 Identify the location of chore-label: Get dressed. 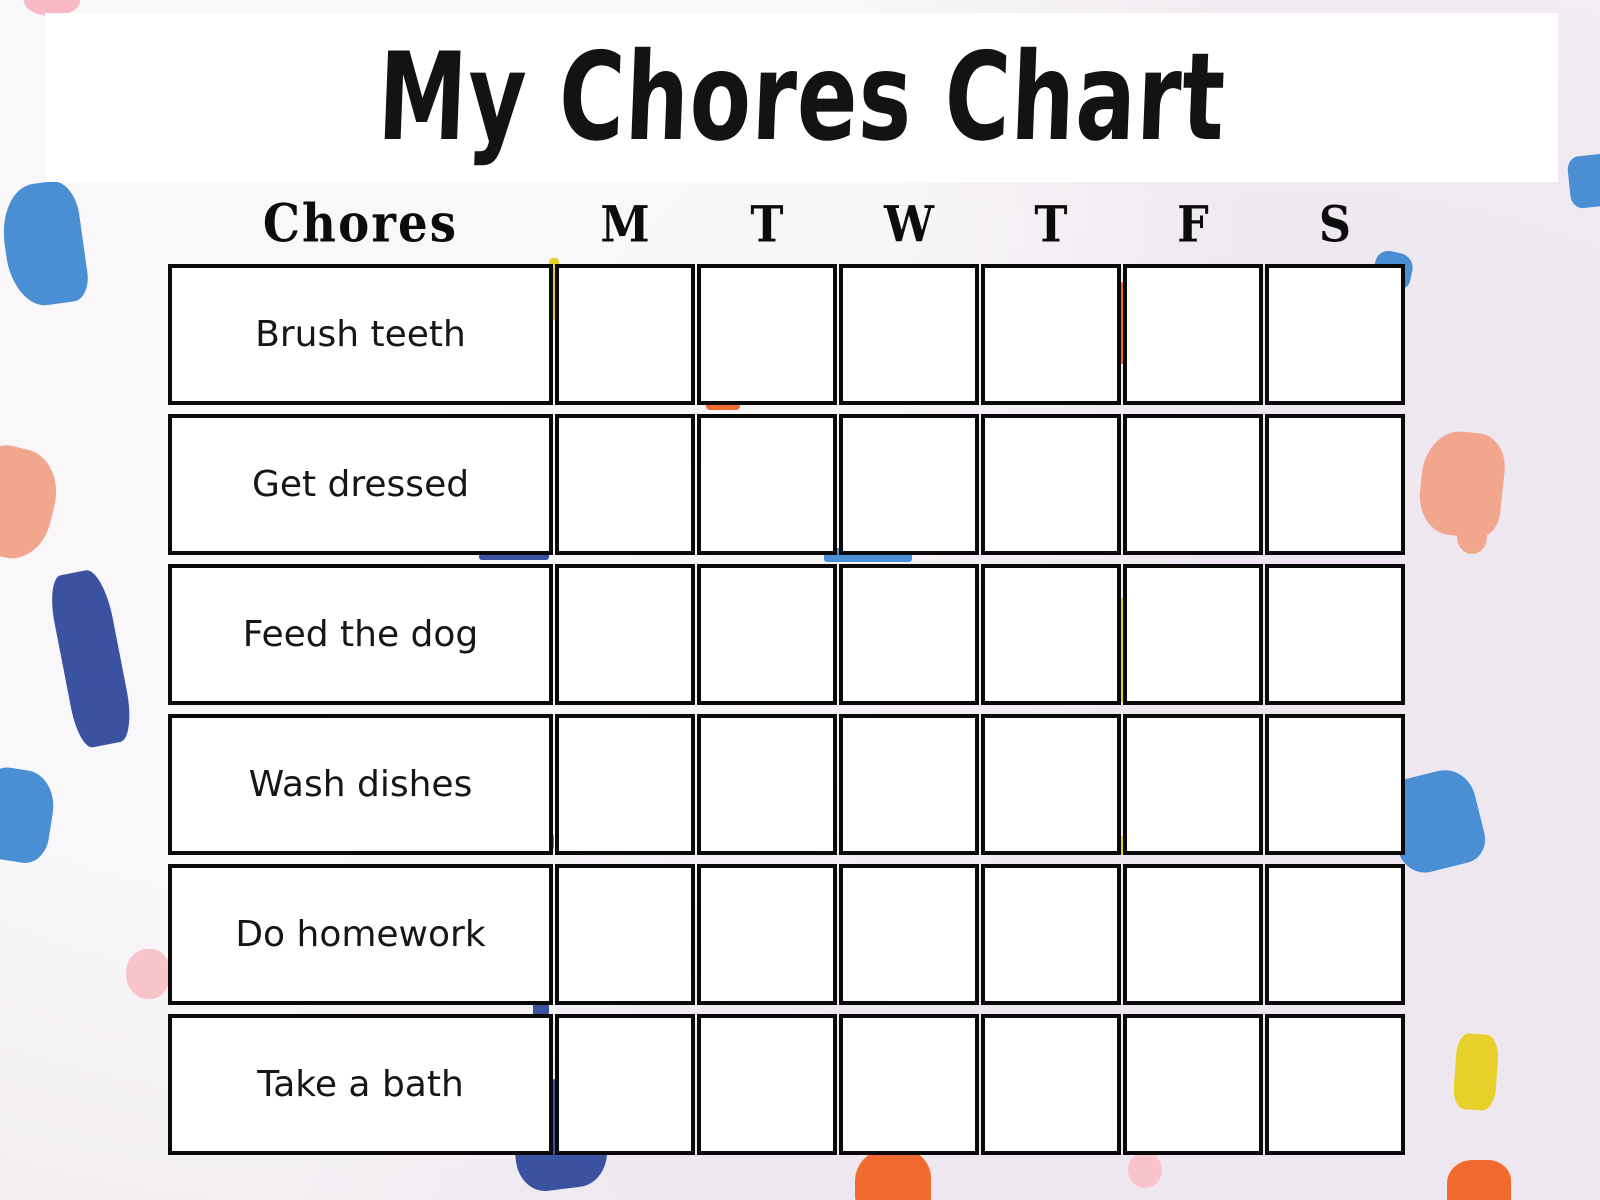
(360, 484).